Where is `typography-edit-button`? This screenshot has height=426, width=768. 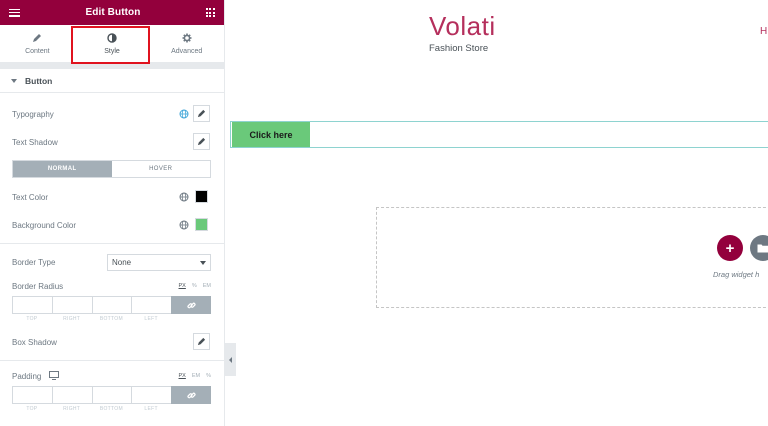
typography-edit-button is located at coordinates (201, 113).